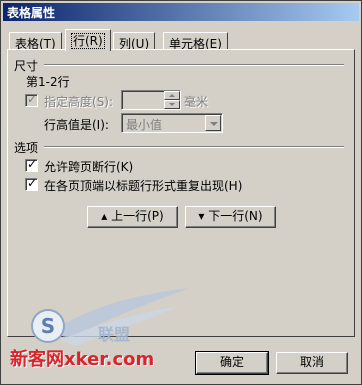 This screenshot has width=362, height=385. I want to click on spin-down-button, so click(172, 104).